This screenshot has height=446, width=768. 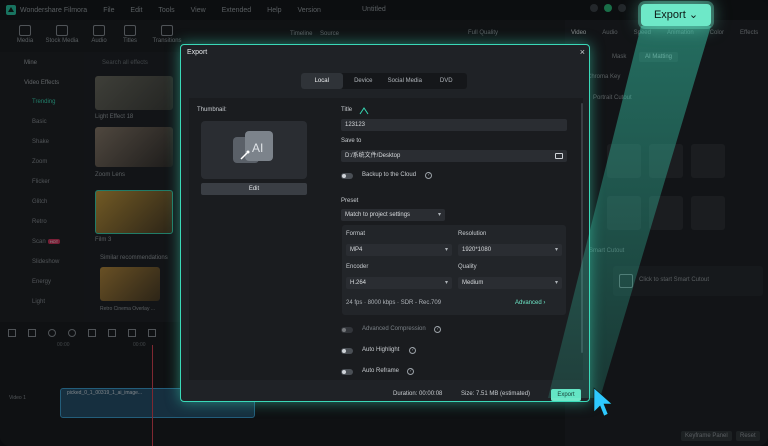 I want to click on advanced-compression-toggle, so click(x=347, y=330).